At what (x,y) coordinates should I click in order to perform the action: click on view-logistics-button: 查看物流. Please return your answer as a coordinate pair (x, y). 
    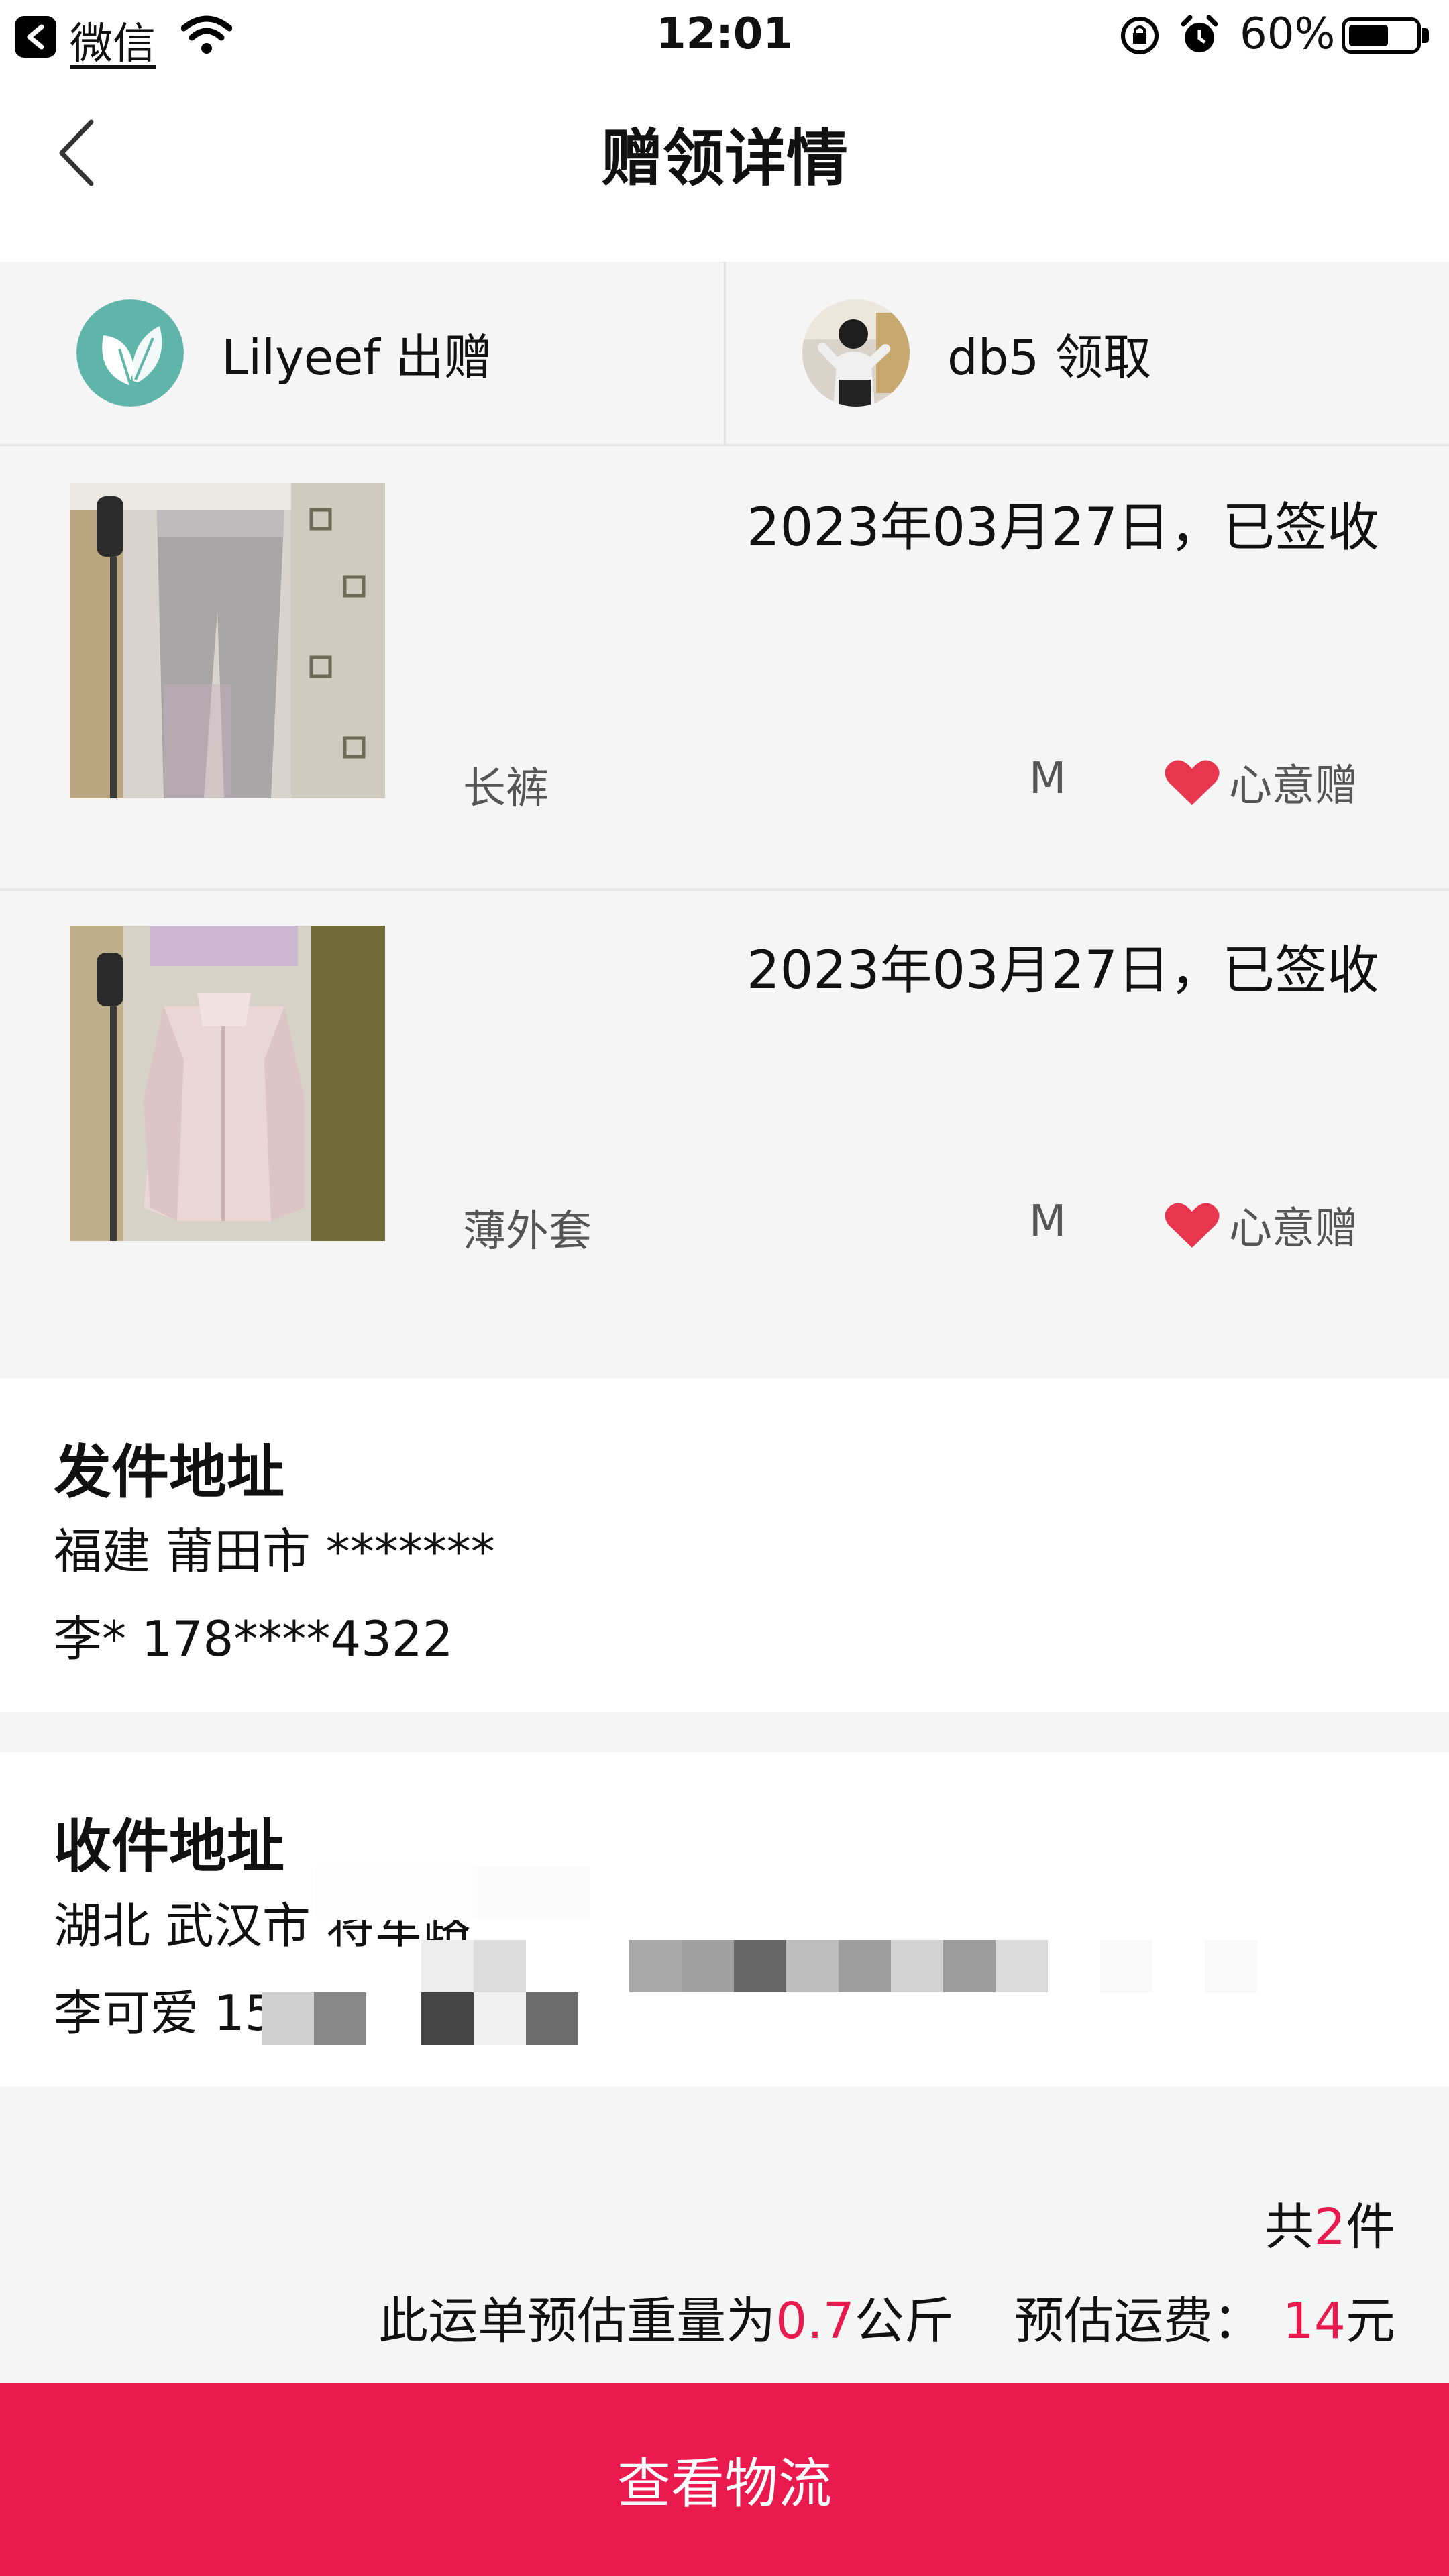
    Looking at the image, I should click on (724, 2479).